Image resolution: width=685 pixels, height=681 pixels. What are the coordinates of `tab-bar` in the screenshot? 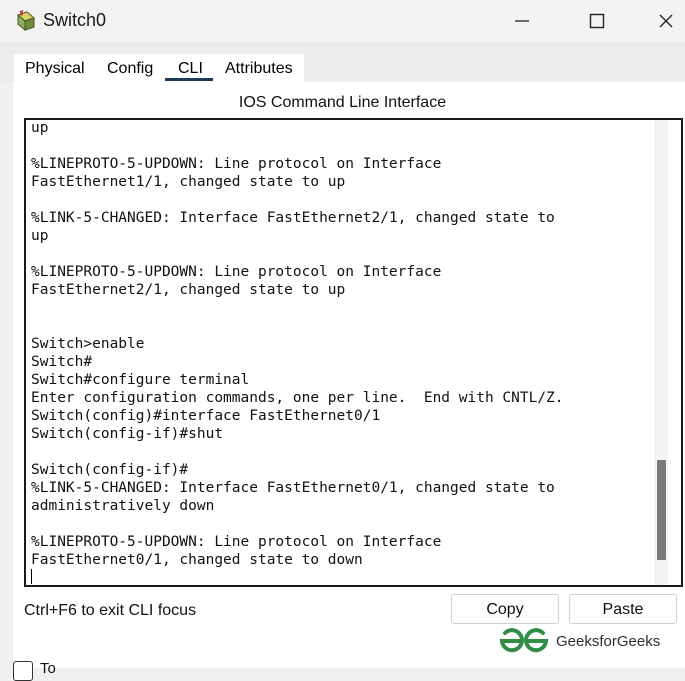 It's located at (342, 63).